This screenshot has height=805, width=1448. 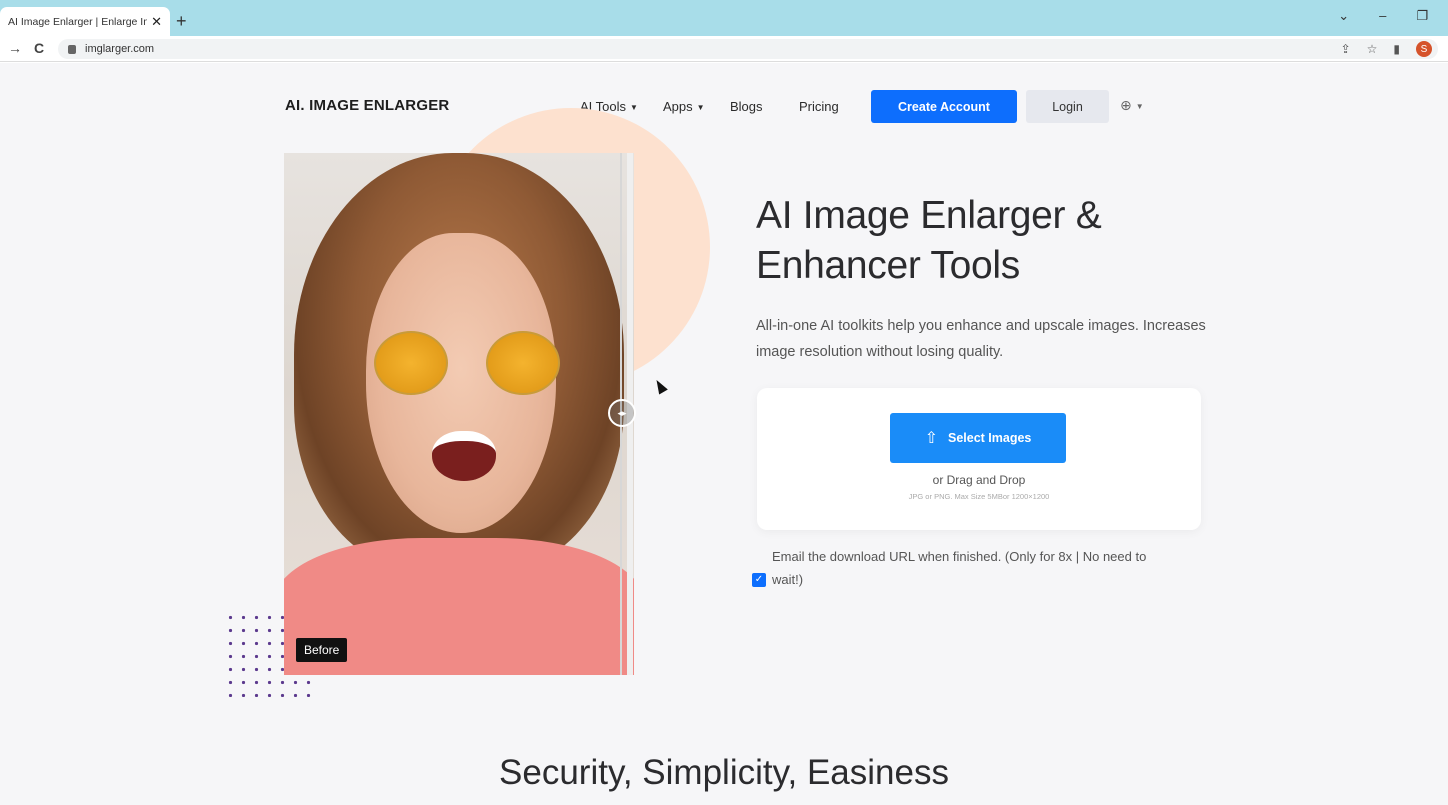 I want to click on nav-apps-label: Apps, so click(x=678, y=106).